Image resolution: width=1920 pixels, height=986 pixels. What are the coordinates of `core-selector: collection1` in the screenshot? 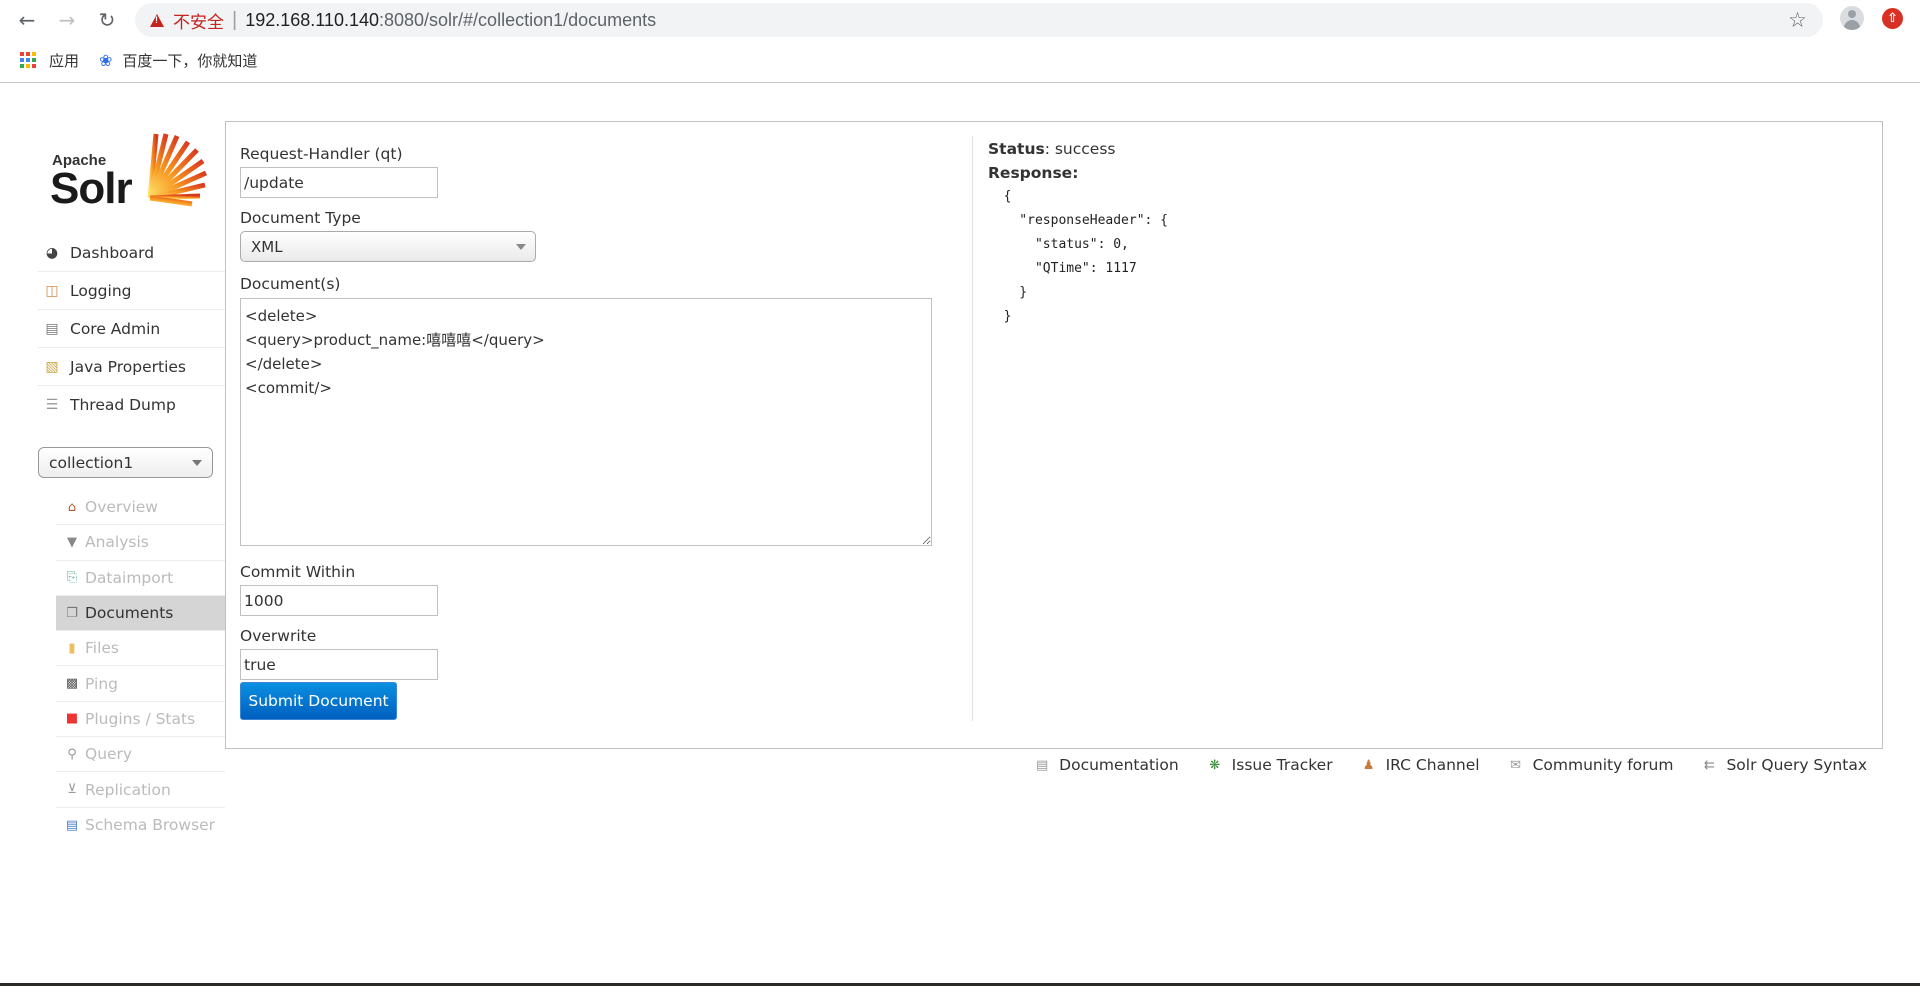 It's located at (125, 462).